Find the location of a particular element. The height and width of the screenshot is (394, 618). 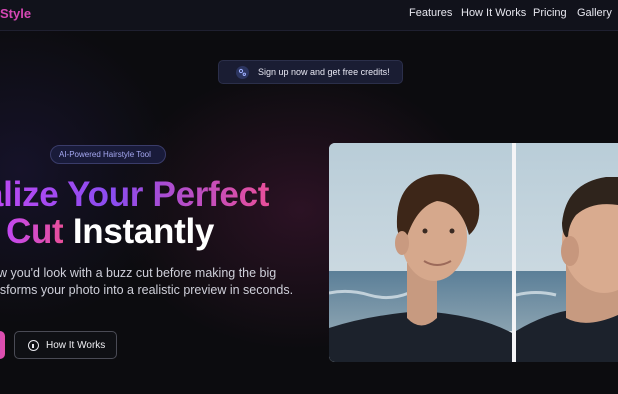

announcement-banner: Sign up now and get free credits! is located at coordinates (310, 72).